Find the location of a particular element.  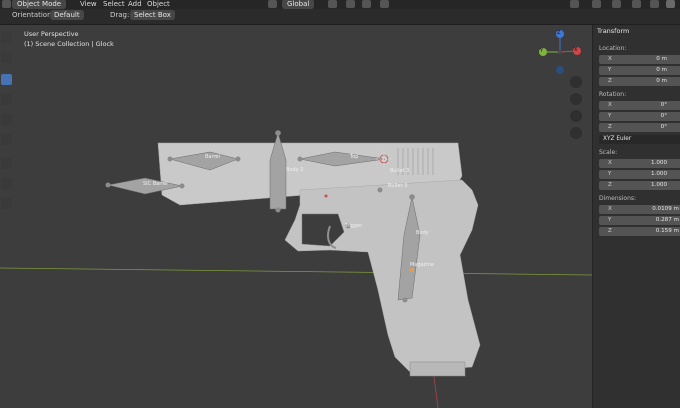

gizmo-y-label: Y is located at coordinates (541, 51).